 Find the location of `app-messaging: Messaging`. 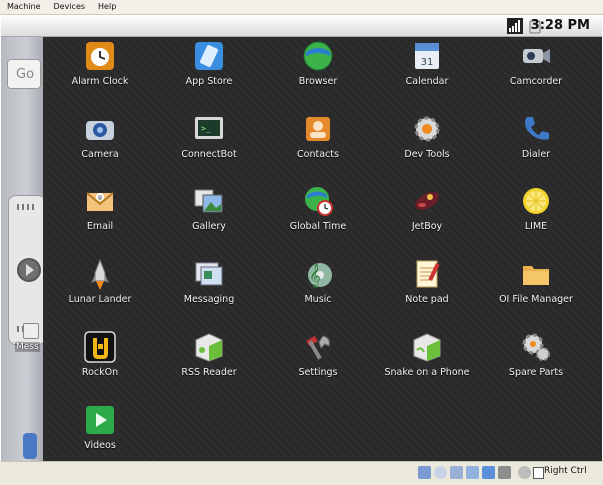

app-messaging: Messaging is located at coordinates (209, 289).